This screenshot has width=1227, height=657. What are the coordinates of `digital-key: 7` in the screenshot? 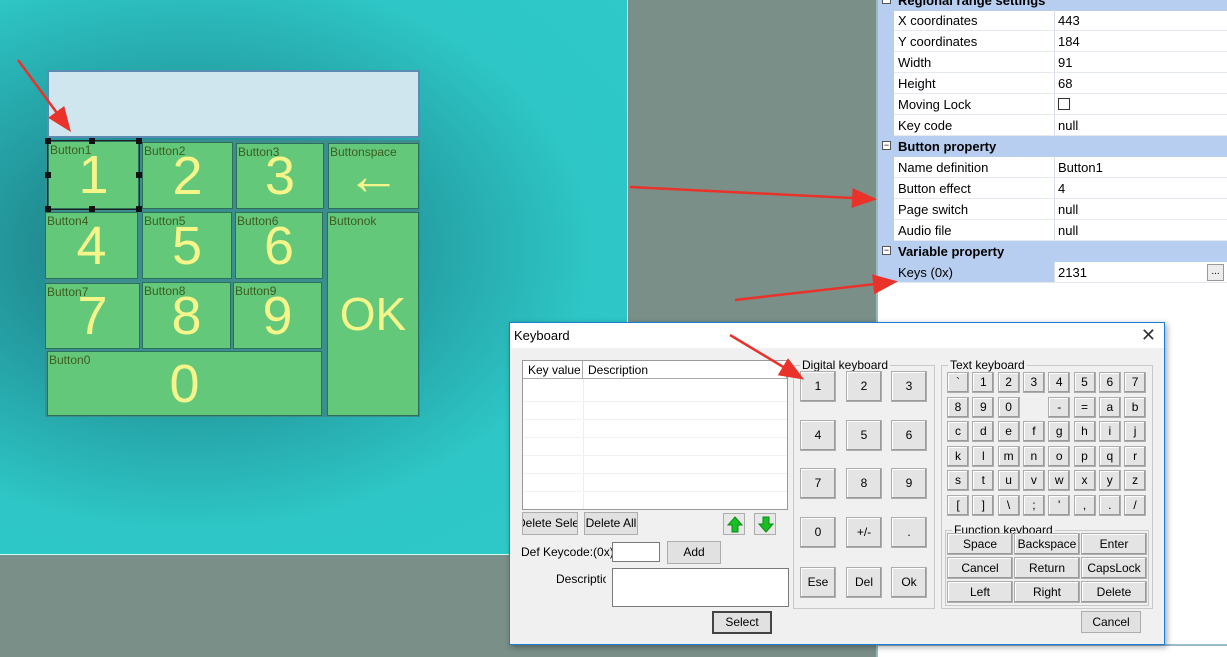 It's located at (818, 483).